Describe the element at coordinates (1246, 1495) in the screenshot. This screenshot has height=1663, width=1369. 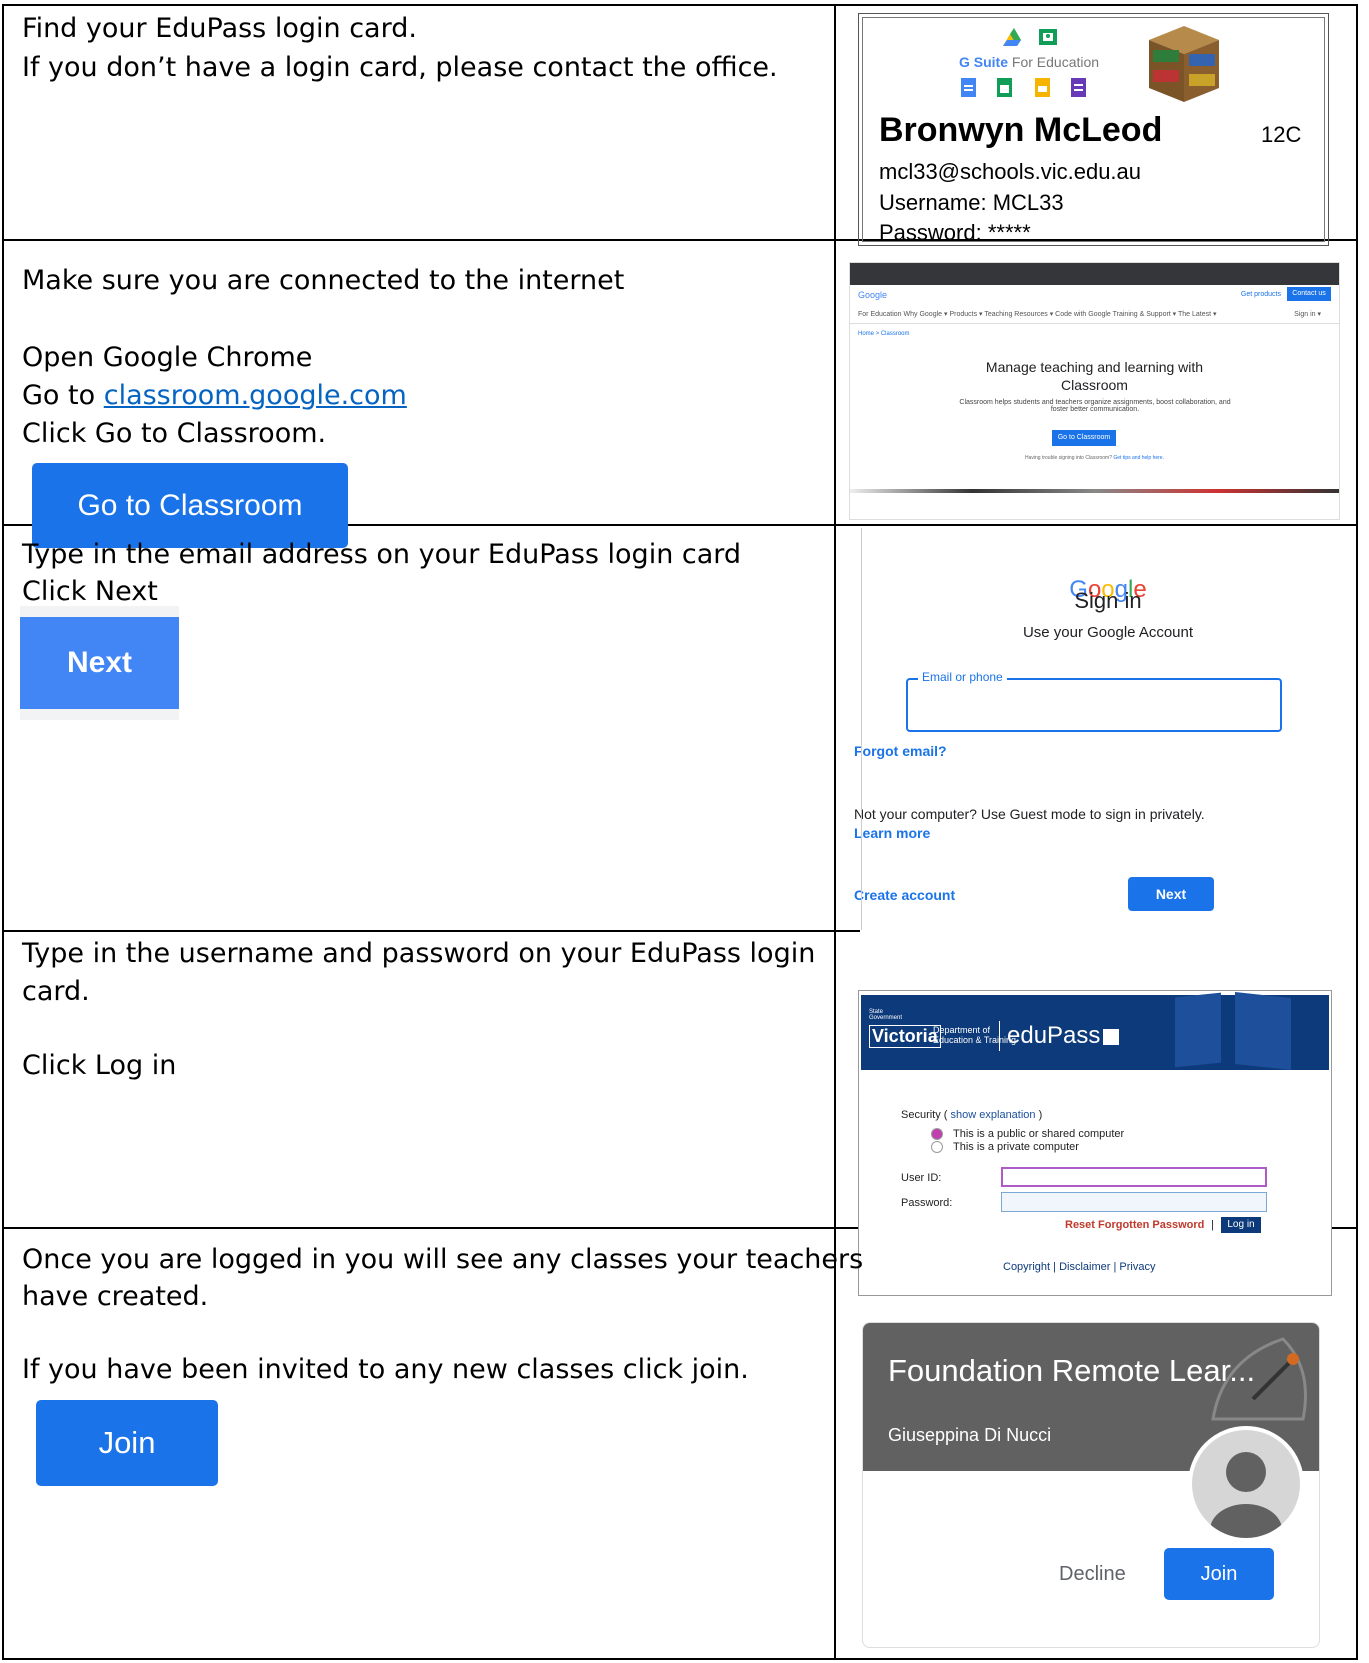
I see `person-icon` at that location.